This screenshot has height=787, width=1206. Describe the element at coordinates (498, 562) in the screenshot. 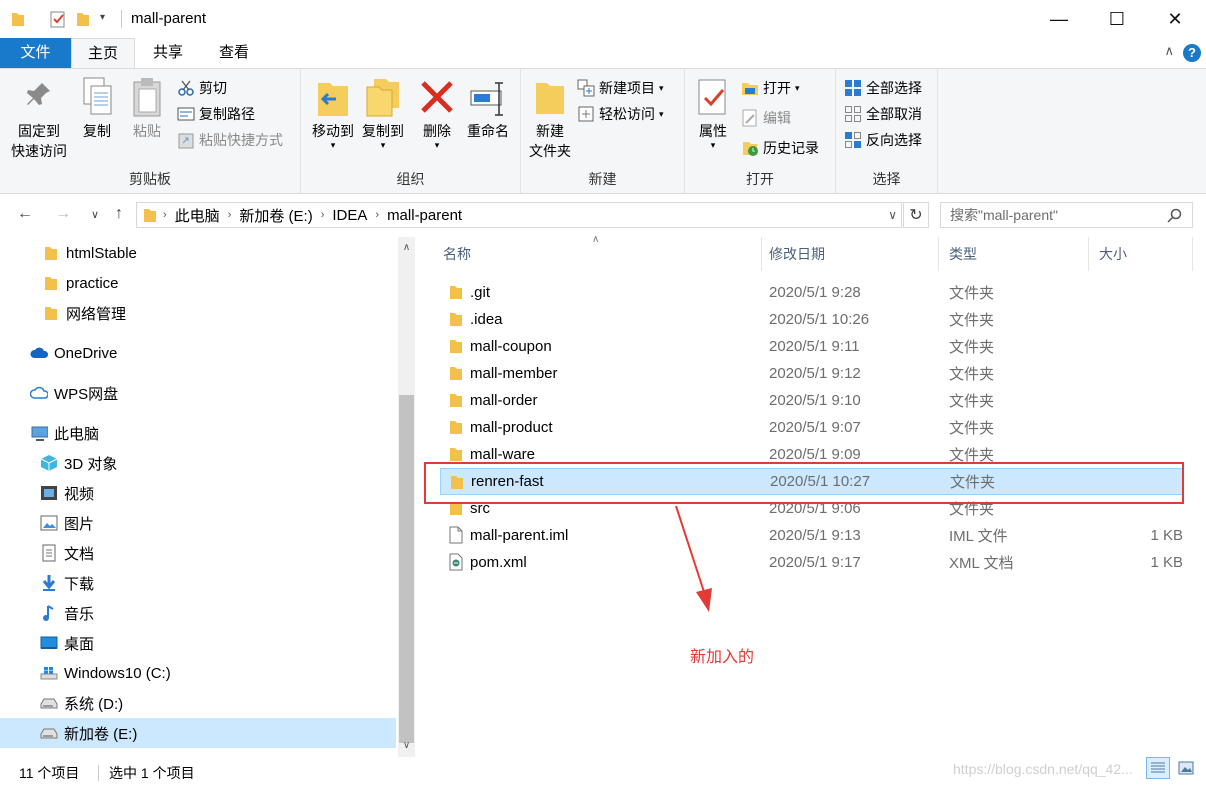

I see `file-name: pom.xml` at that location.